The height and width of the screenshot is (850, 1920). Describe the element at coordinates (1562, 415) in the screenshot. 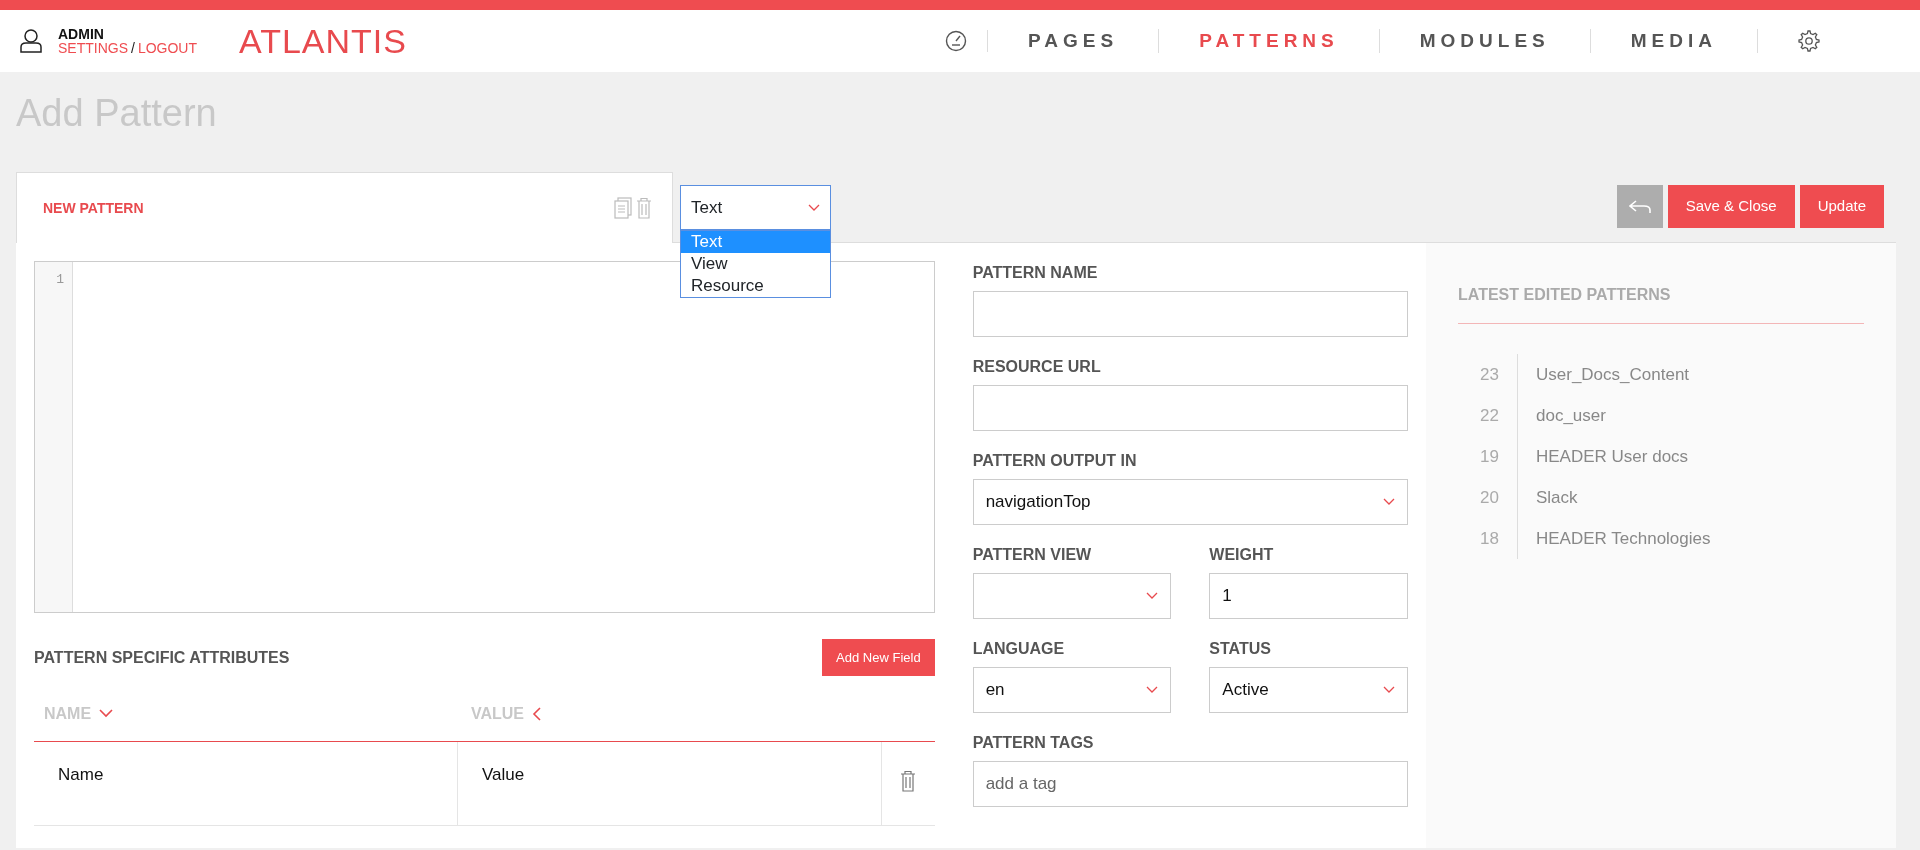

I see `pattern-link: doc_user` at that location.